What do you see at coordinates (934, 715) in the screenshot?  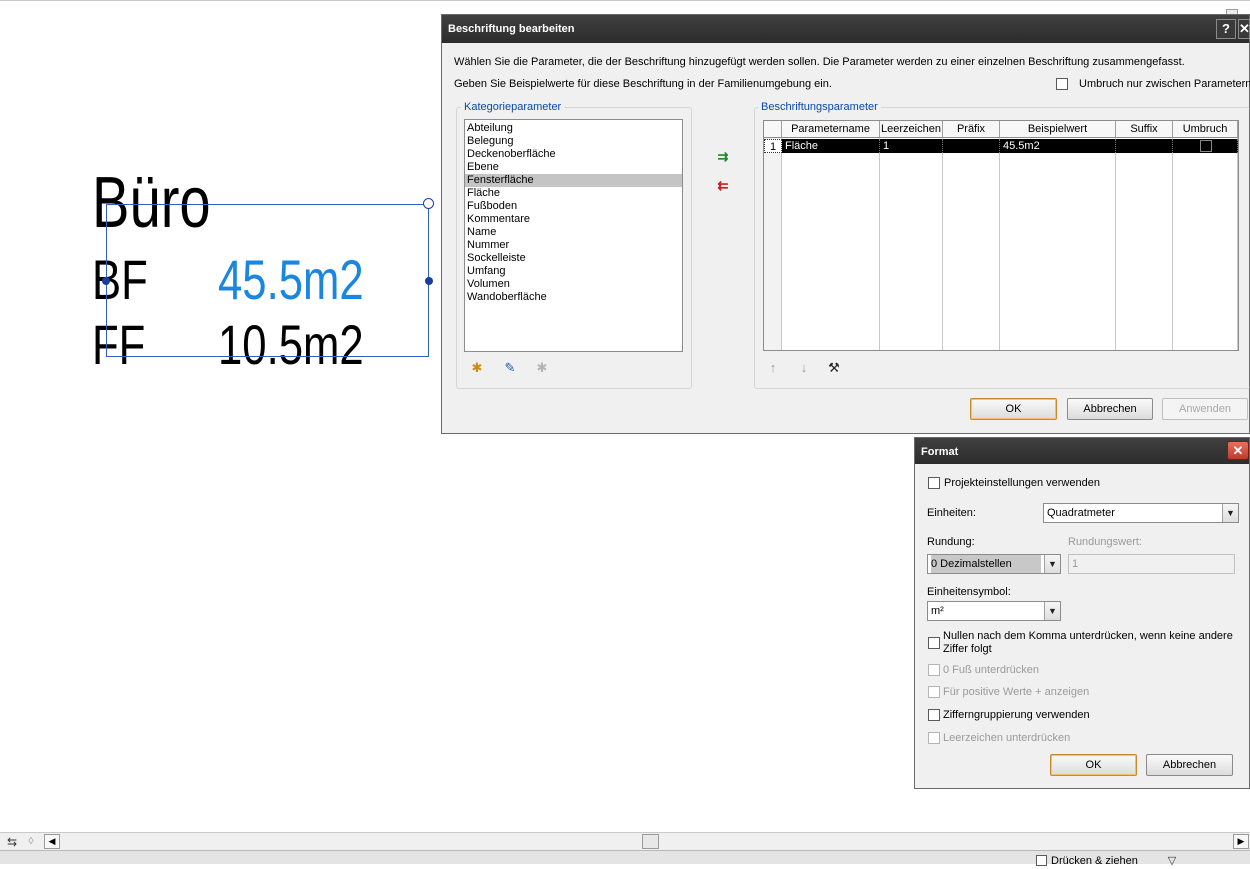 I see `digit-grouping-checkbox` at bounding box center [934, 715].